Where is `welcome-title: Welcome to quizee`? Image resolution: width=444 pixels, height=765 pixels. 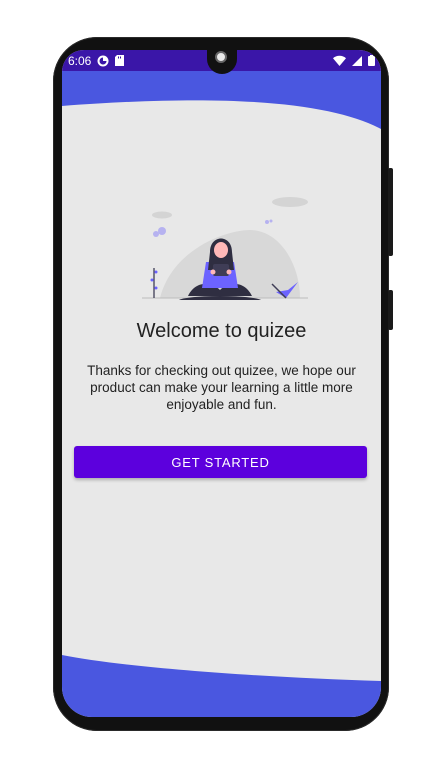 welcome-title: Welcome to quizee is located at coordinates (221, 331).